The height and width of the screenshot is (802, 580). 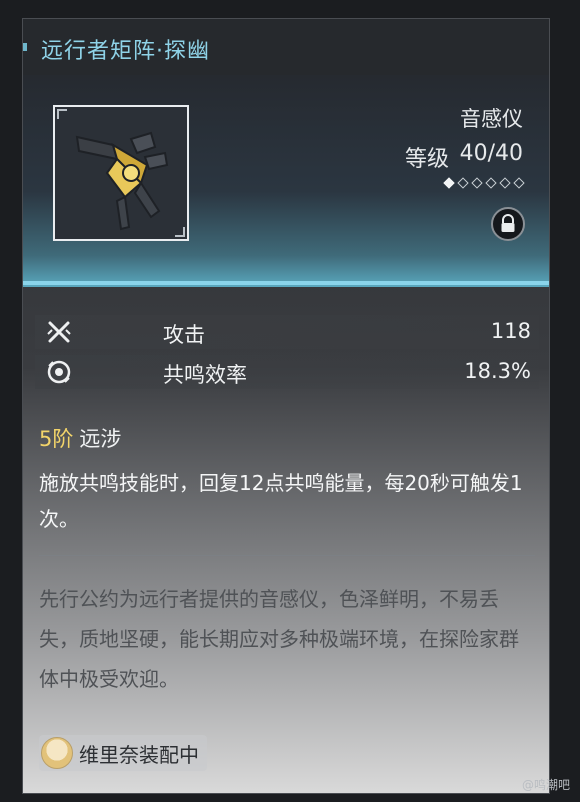 What do you see at coordinates (510, 331) in the screenshot?
I see `stat-value: 118` at bounding box center [510, 331].